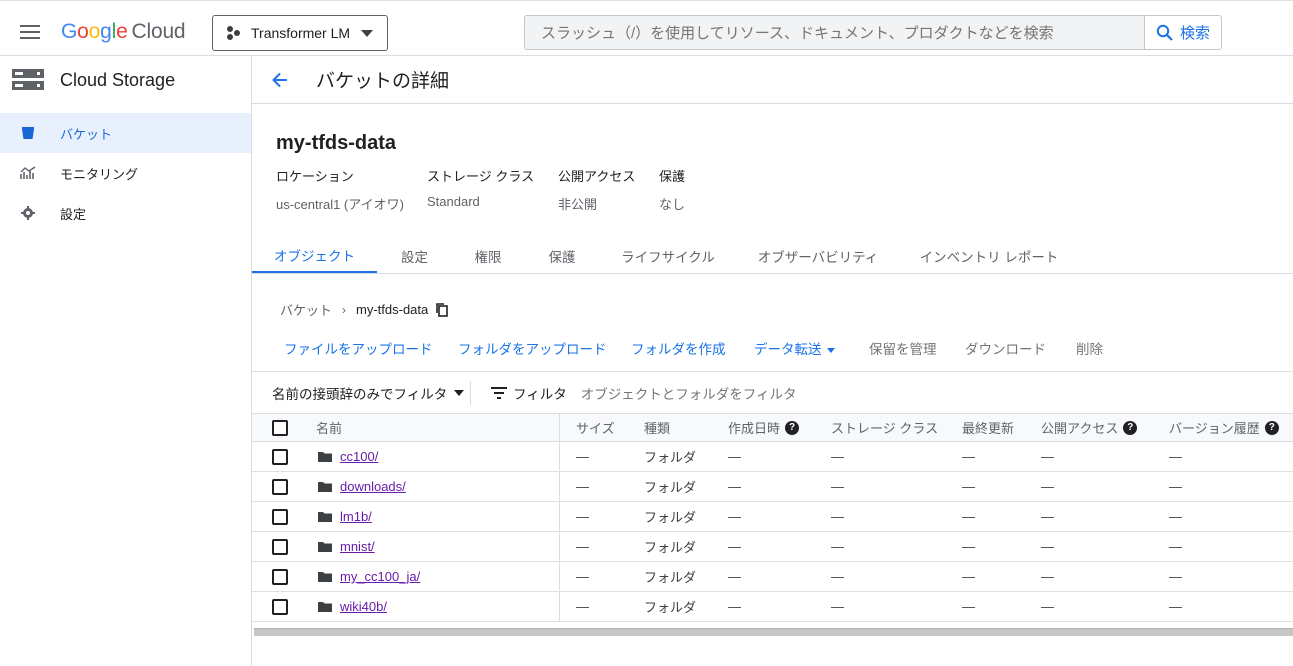 The height and width of the screenshot is (666, 1293). What do you see at coordinates (488, 255) in the screenshot?
I see `tab-permissions: 権限` at bounding box center [488, 255].